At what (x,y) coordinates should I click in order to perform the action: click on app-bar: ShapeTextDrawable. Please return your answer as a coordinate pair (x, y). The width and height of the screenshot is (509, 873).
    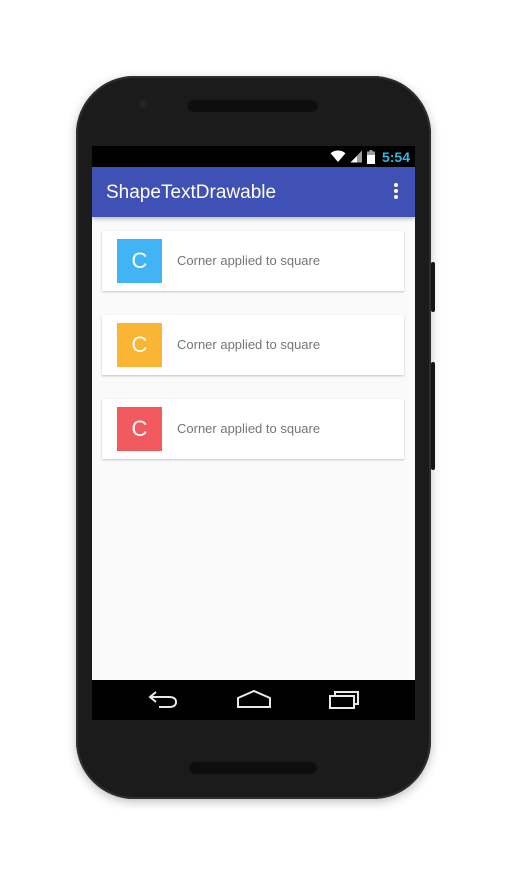
    Looking at the image, I should click on (253, 192).